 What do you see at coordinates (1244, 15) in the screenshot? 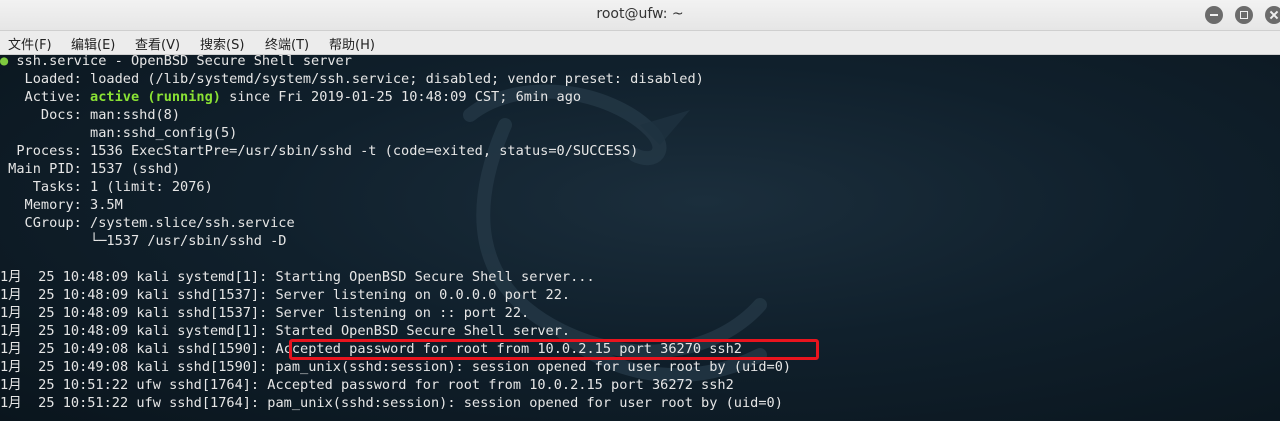
I see `maximize-button` at bounding box center [1244, 15].